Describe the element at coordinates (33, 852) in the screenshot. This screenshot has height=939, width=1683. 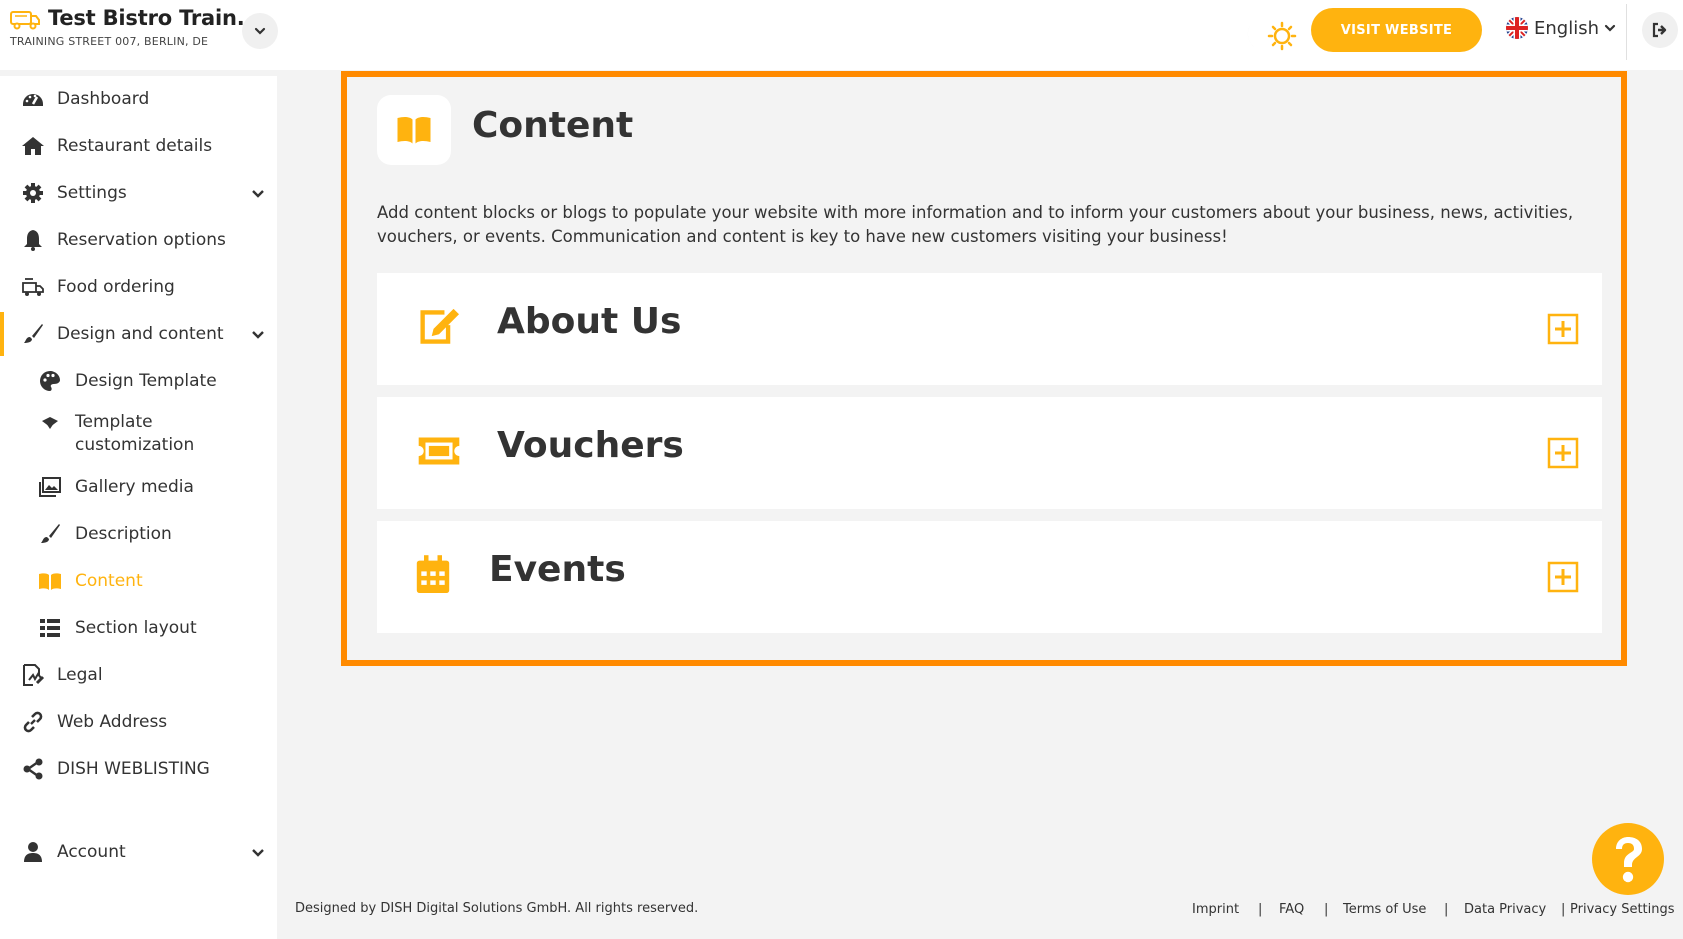
I see `user-icon` at that location.